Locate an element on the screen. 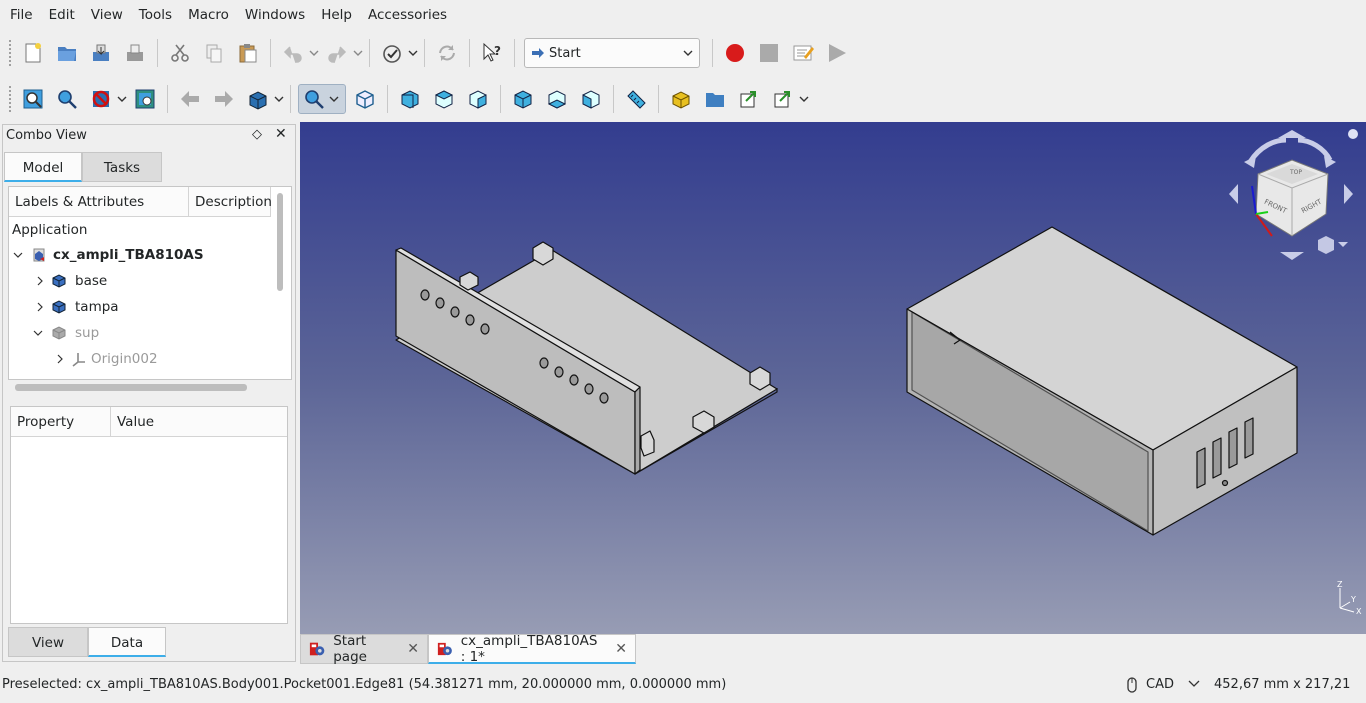 This screenshot has height=703, width=1366. tab-document: cx_ampli_TBA810AS : 1* ✕ is located at coordinates (532, 648).